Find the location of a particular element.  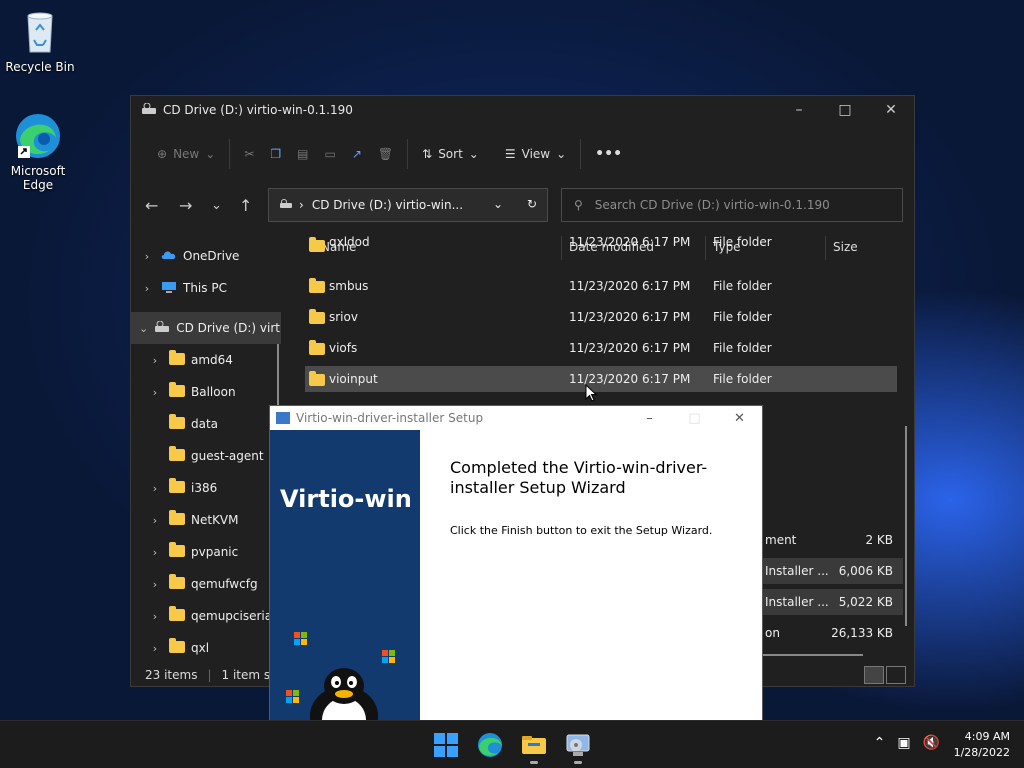

tiles-view-button is located at coordinates (896, 675).